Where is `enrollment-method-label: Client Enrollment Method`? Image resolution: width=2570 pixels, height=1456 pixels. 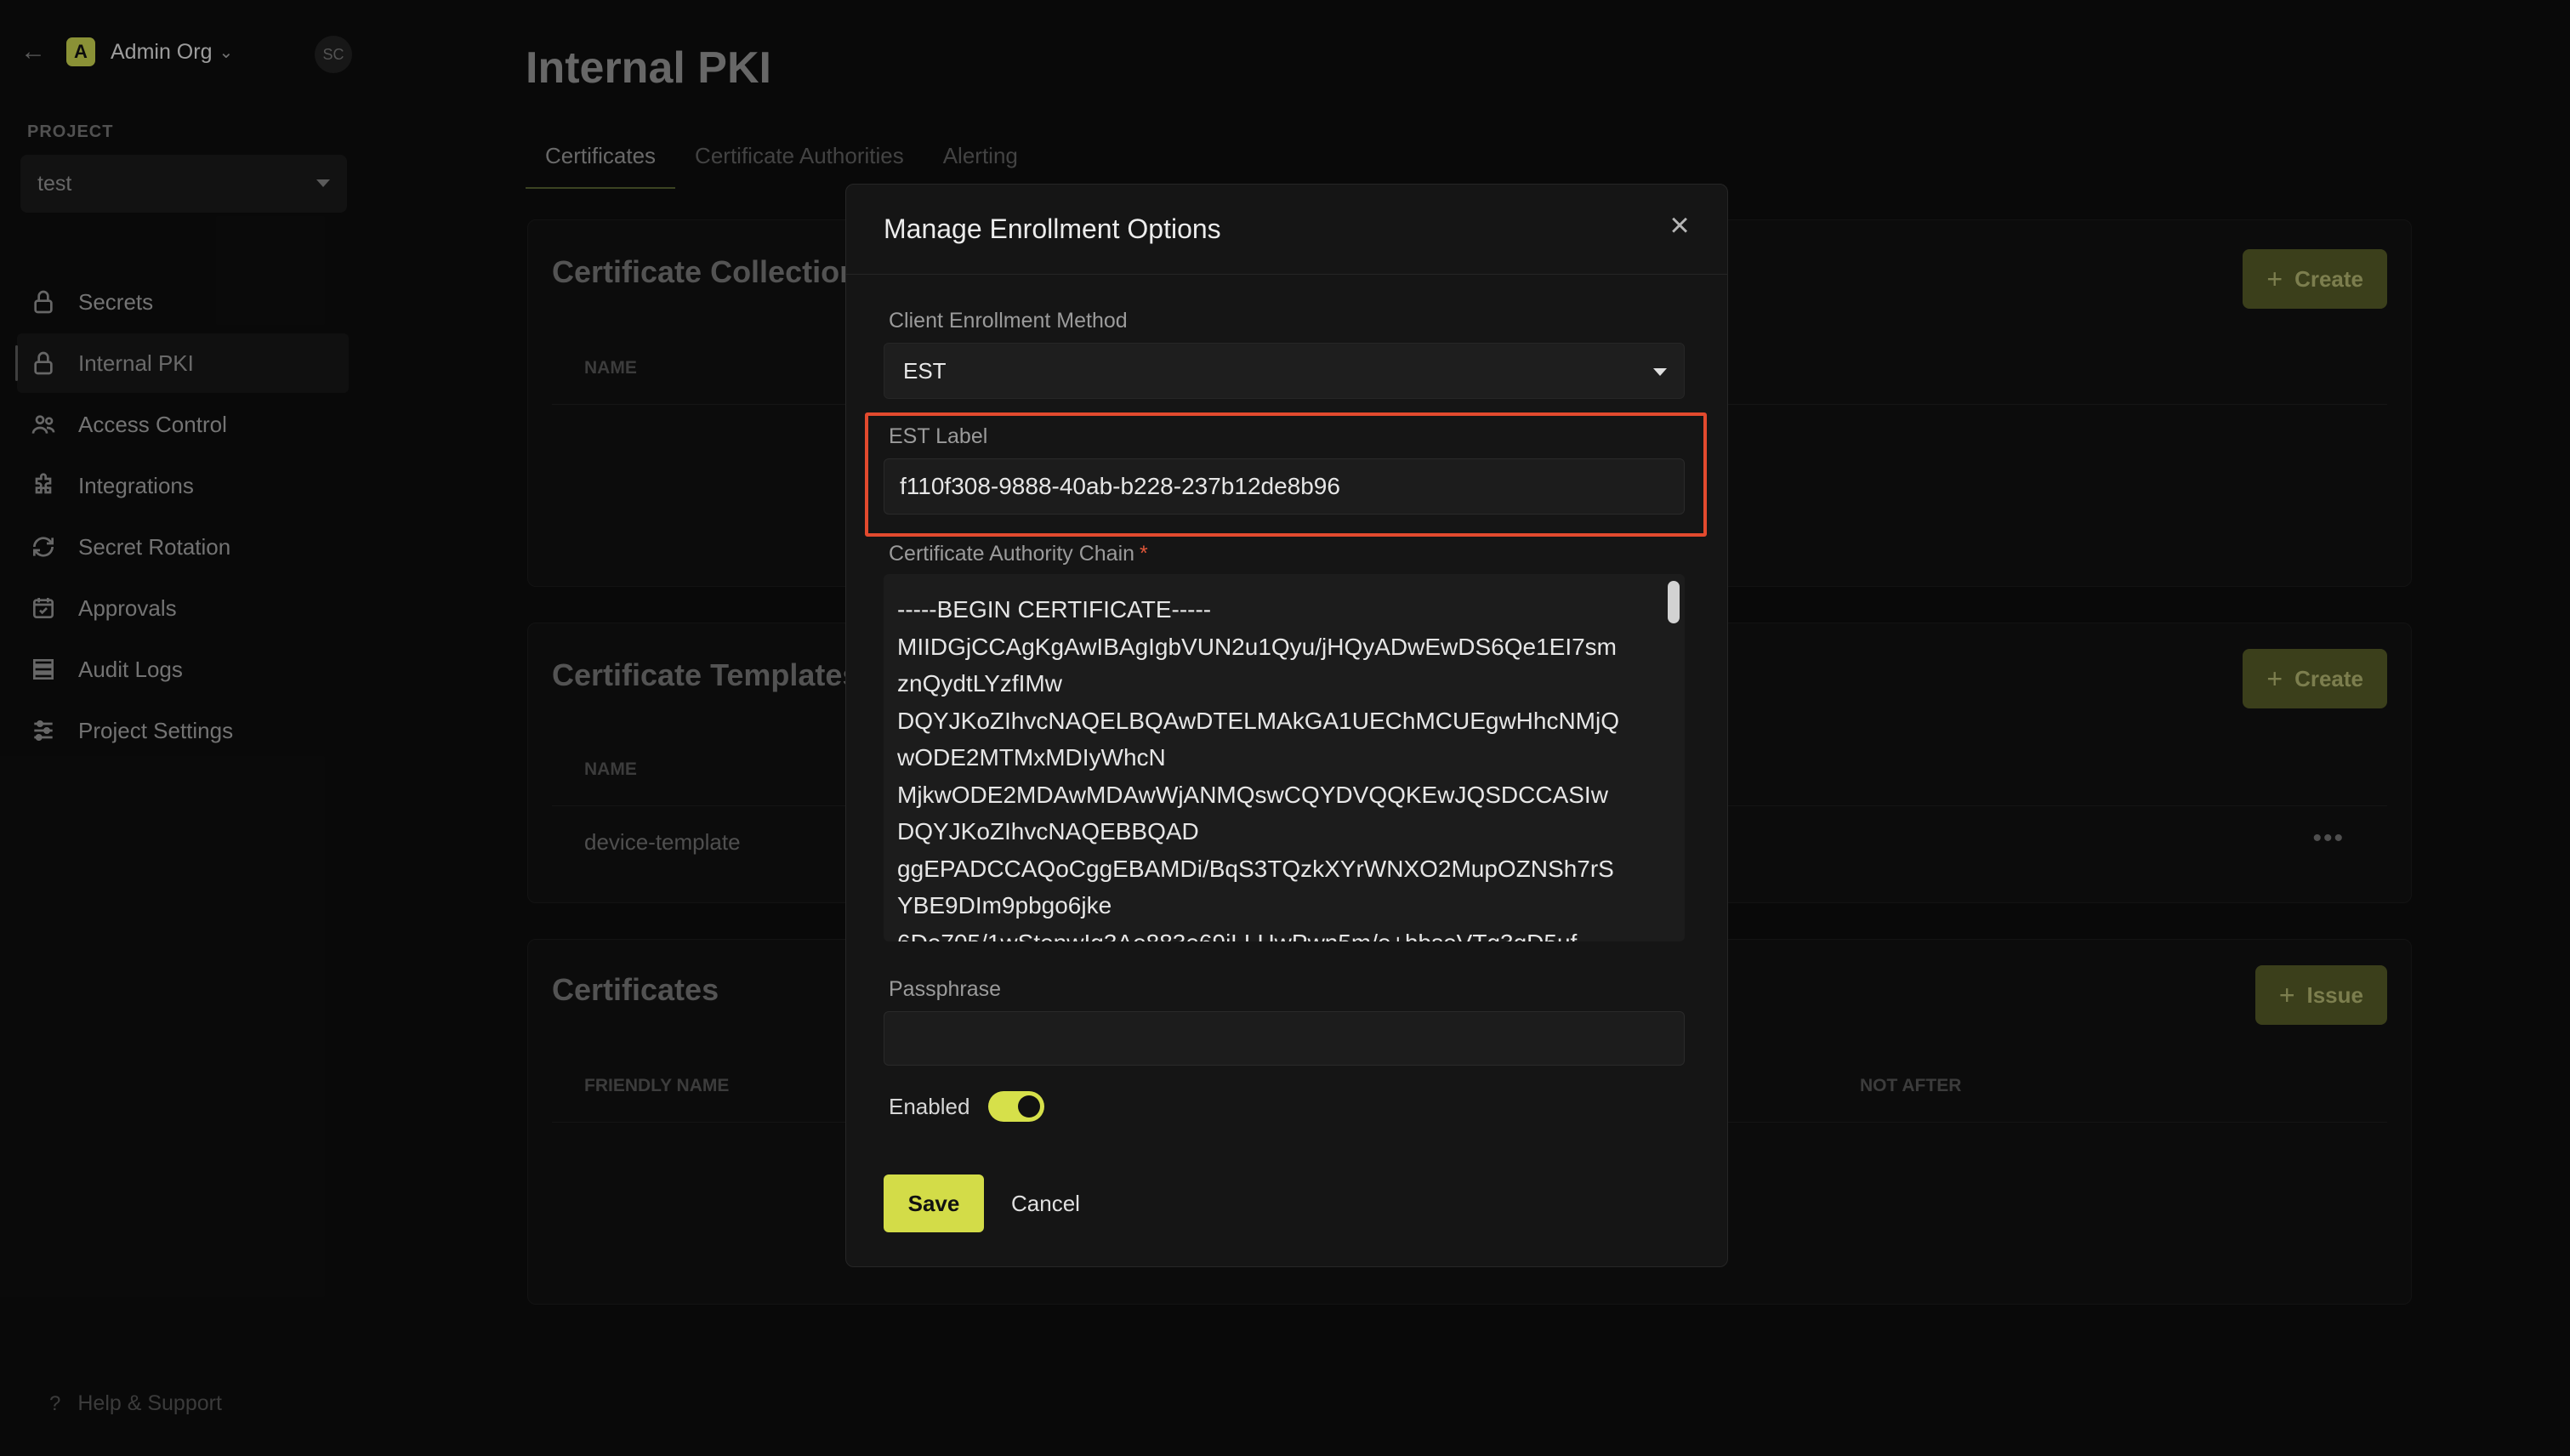 enrollment-method-label: Client Enrollment Method is located at coordinates (1009, 321).